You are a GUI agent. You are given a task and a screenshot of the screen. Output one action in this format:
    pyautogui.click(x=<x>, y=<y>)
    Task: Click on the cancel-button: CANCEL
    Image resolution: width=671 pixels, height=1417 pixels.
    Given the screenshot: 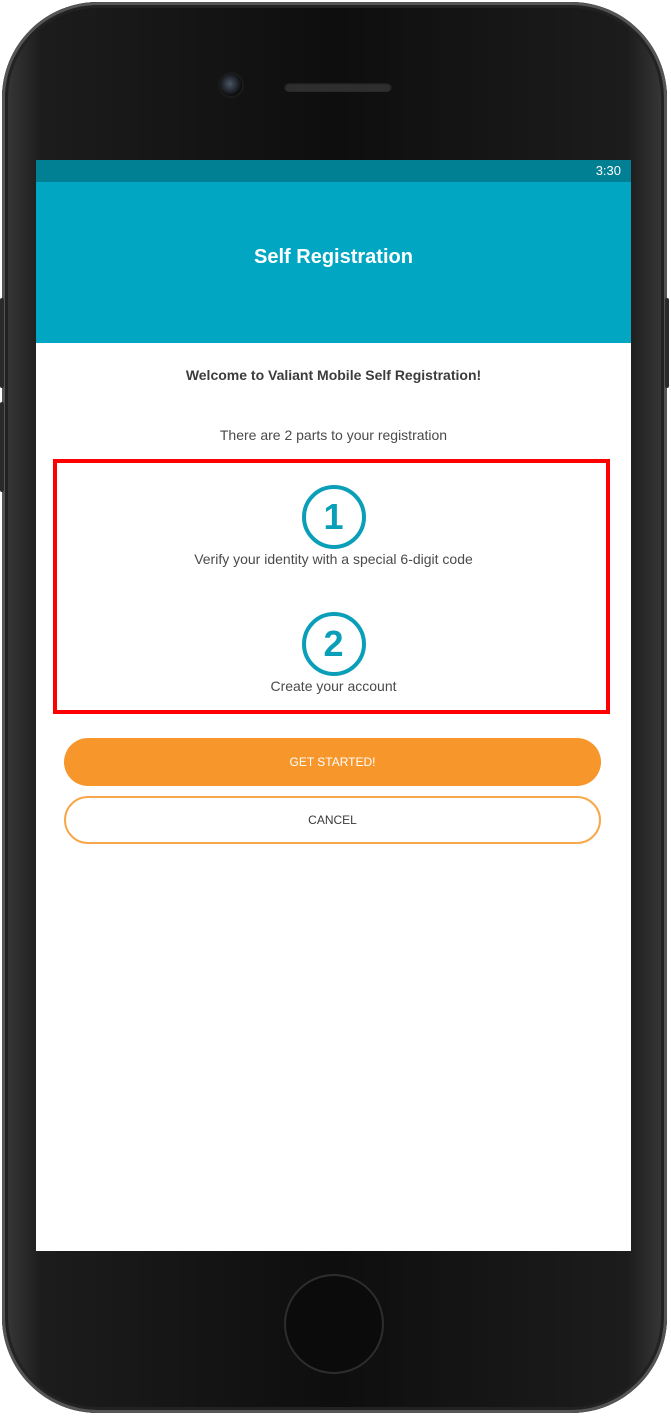 What is the action you would take?
    pyautogui.click(x=332, y=820)
    